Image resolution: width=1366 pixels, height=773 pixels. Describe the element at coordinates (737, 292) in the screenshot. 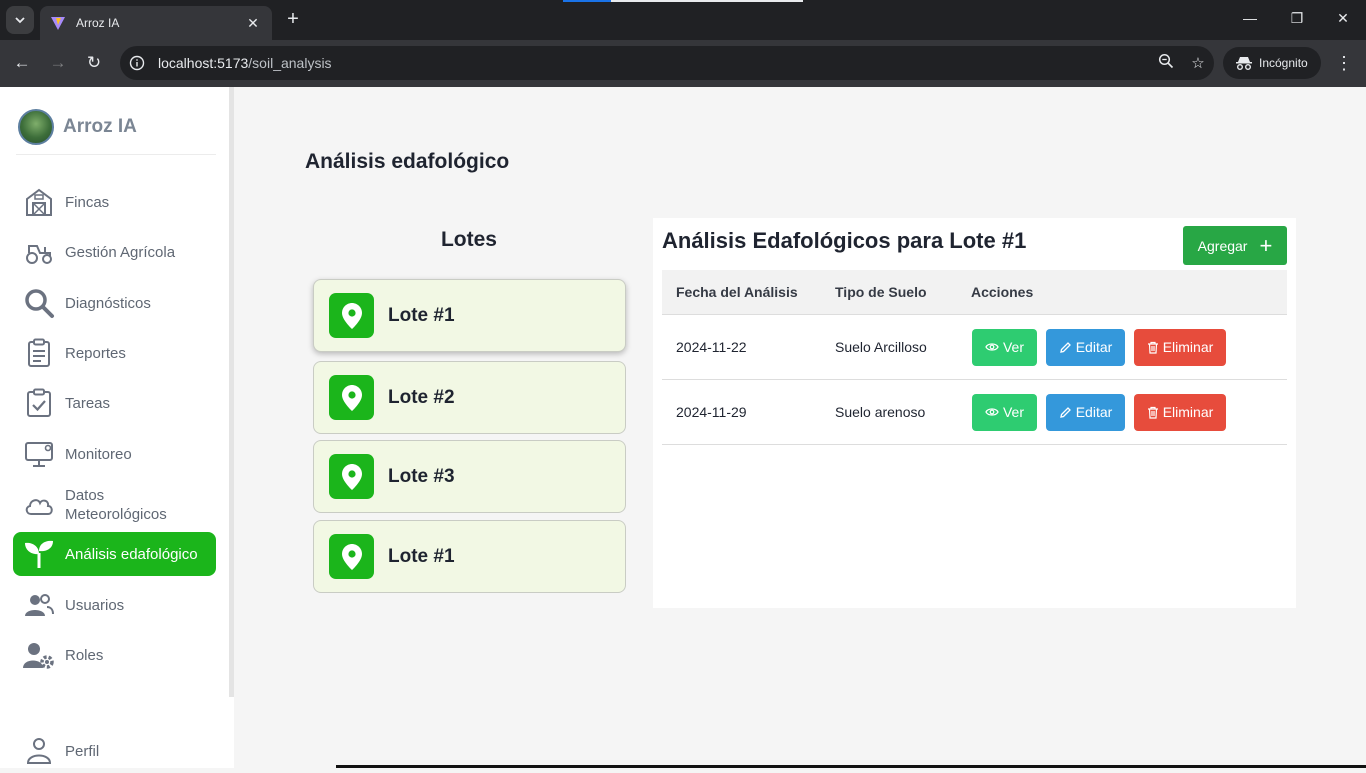

I see `column-header: Fecha del Análisis` at that location.